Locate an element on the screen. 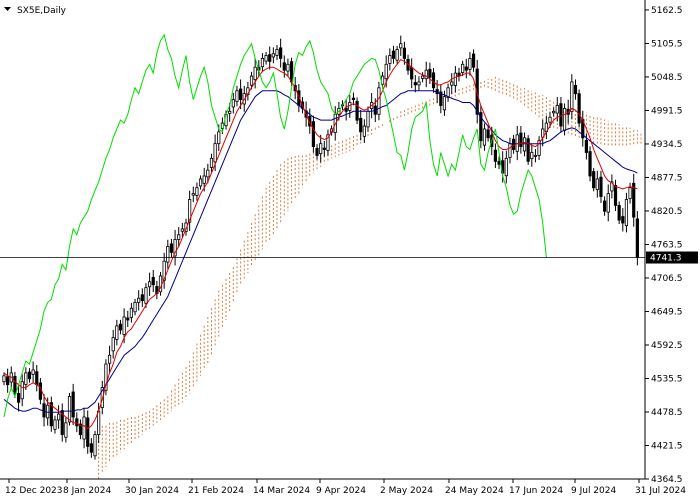 Image resolution: width=700 pixels, height=504 pixels. y-tick-label: 4877.5 is located at coordinates (667, 178).